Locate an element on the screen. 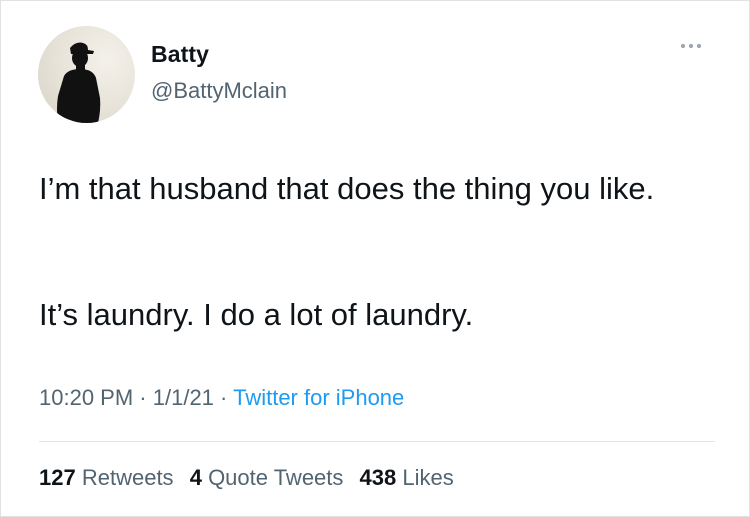  likes-count: 438 is located at coordinates (378, 477).